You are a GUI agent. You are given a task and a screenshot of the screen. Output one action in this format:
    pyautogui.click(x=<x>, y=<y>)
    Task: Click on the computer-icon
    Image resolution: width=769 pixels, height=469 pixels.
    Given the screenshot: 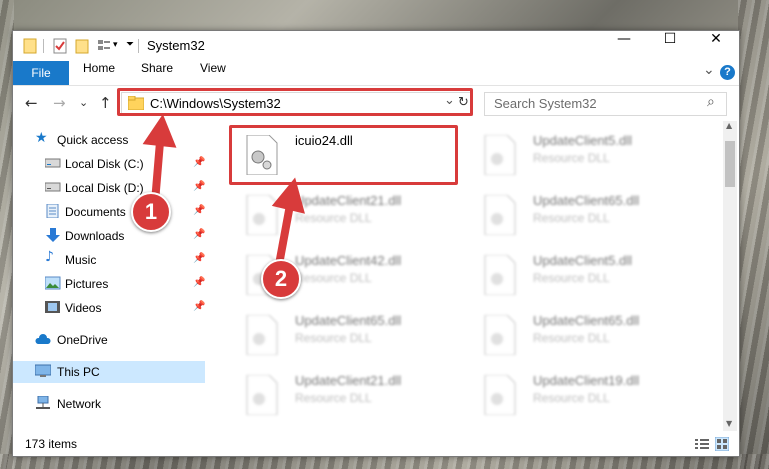 What is the action you would take?
    pyautogui.click(x=43, y=370)
    